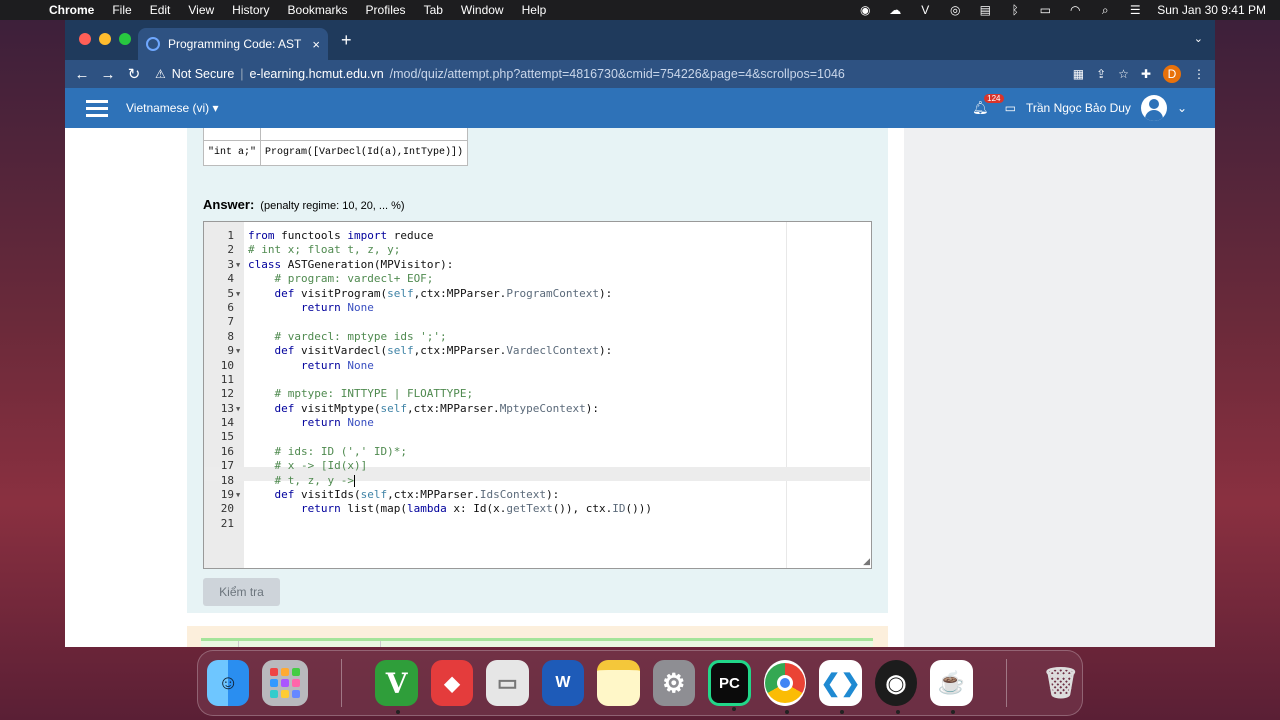  Describe the element at coordinates (1135, 10) in the screenshot. I see `control-center-icon: ☰` at that location.